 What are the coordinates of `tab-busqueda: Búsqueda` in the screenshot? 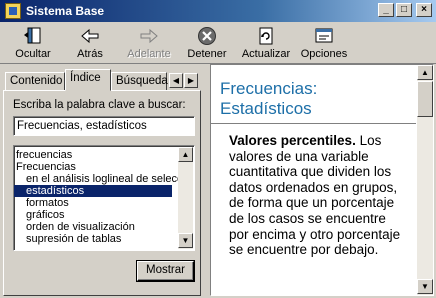 It's located at (139, 81).